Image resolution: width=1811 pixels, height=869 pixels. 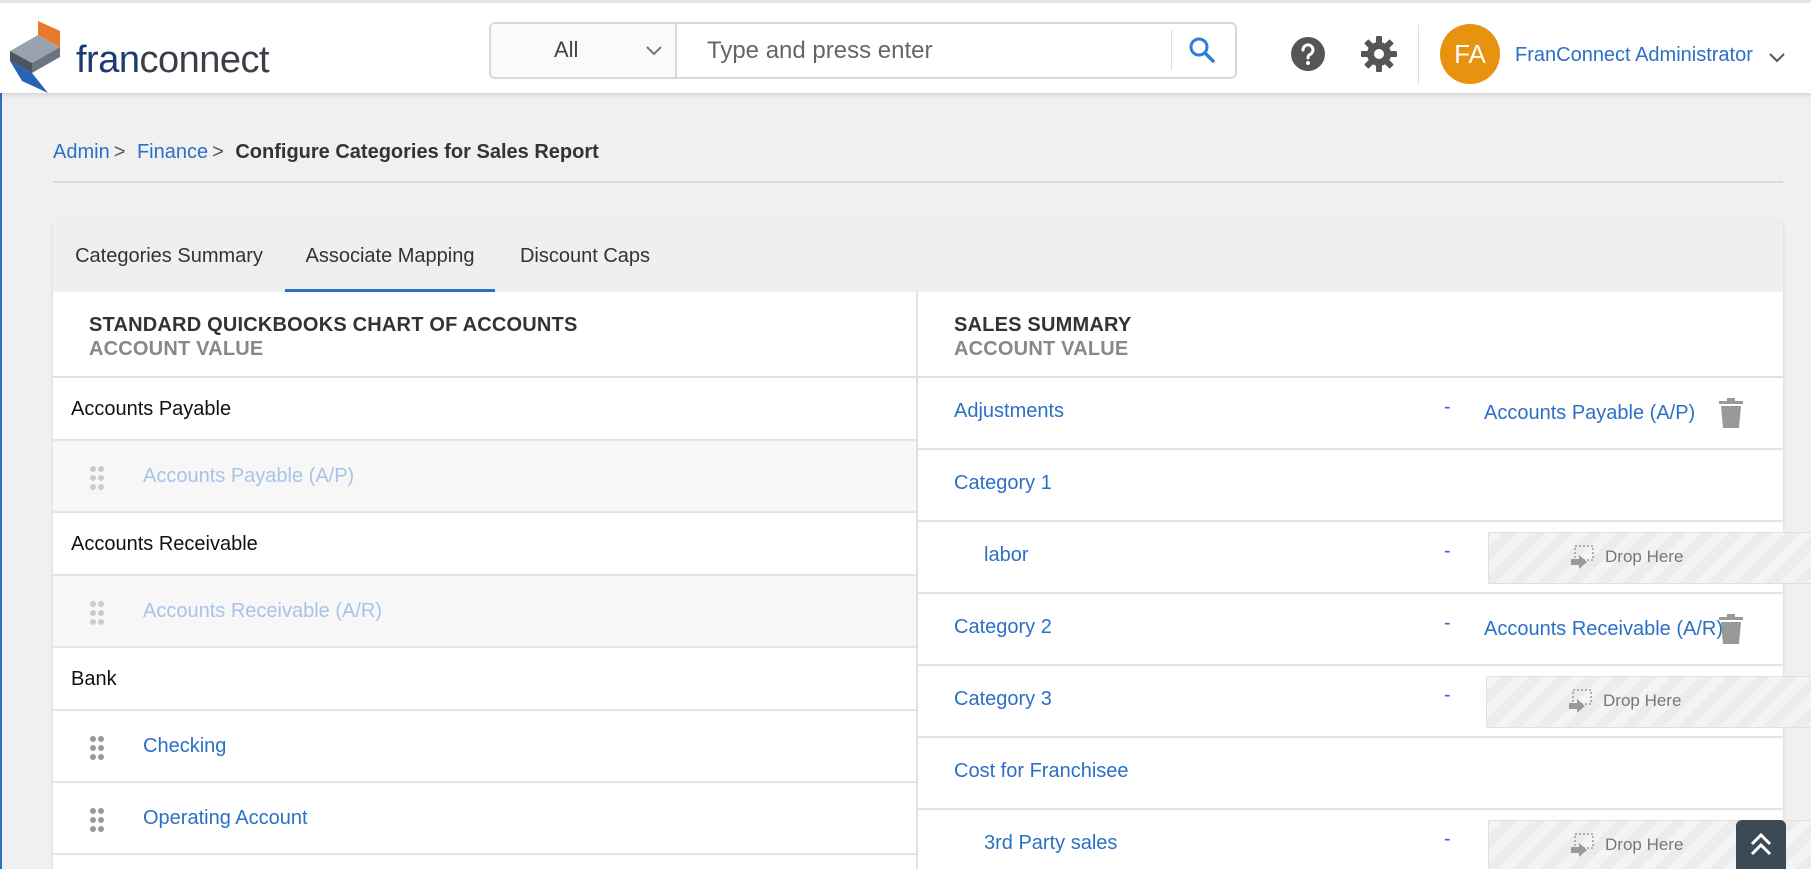 I want to click on account-group: Bank, so click(x=484, y=679).